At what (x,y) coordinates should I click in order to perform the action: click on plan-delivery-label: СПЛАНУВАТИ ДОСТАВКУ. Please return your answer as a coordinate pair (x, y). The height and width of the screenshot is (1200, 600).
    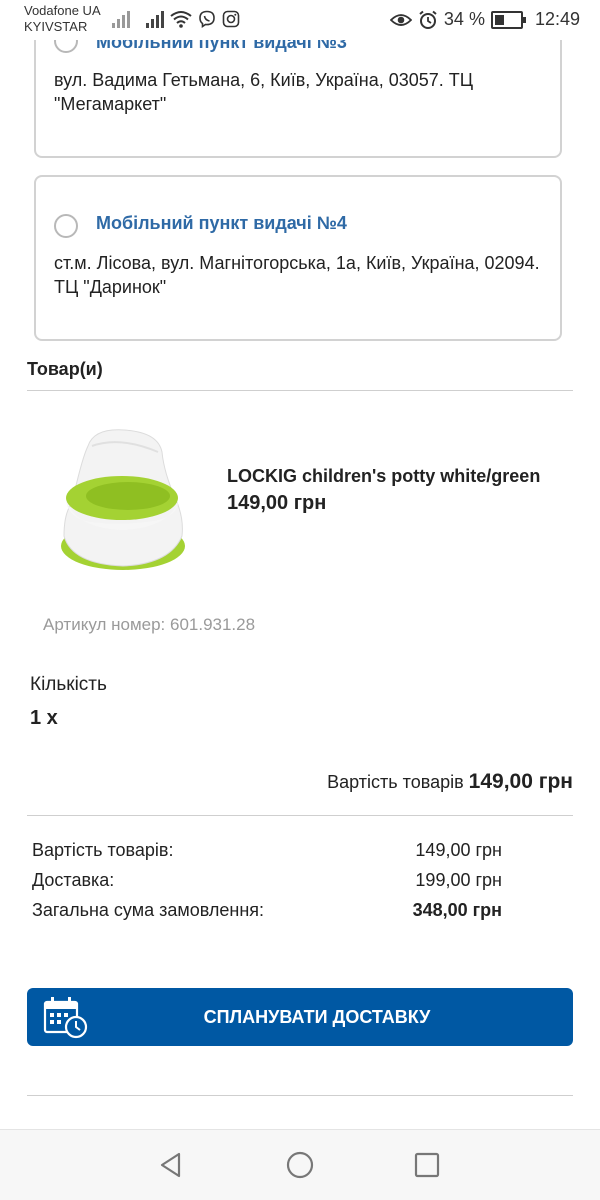
    Looking at the image, I should click on (317, 1017).